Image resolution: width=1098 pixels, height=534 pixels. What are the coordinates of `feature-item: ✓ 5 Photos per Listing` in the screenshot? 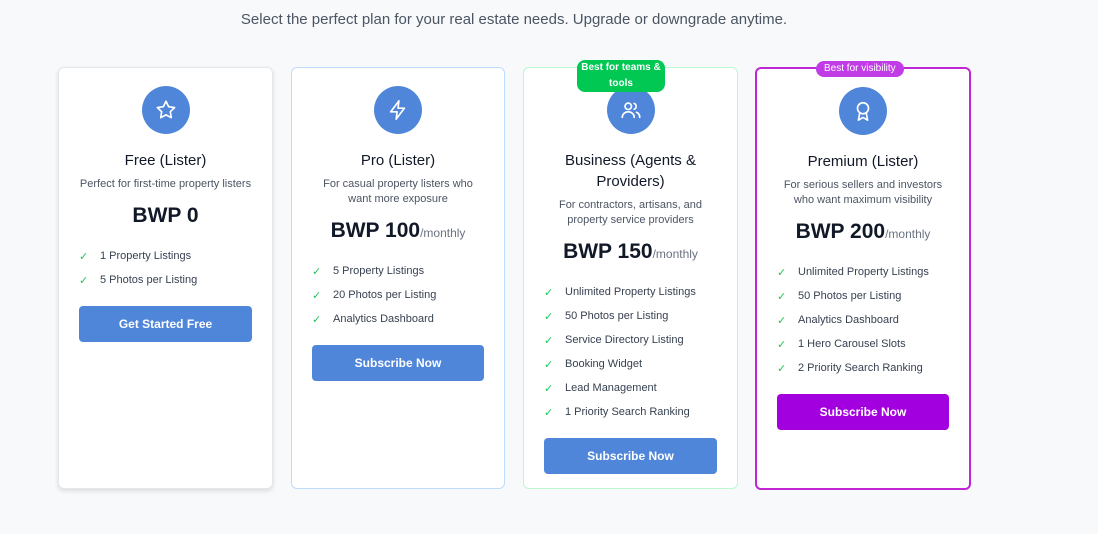 It's located at (165, 280).